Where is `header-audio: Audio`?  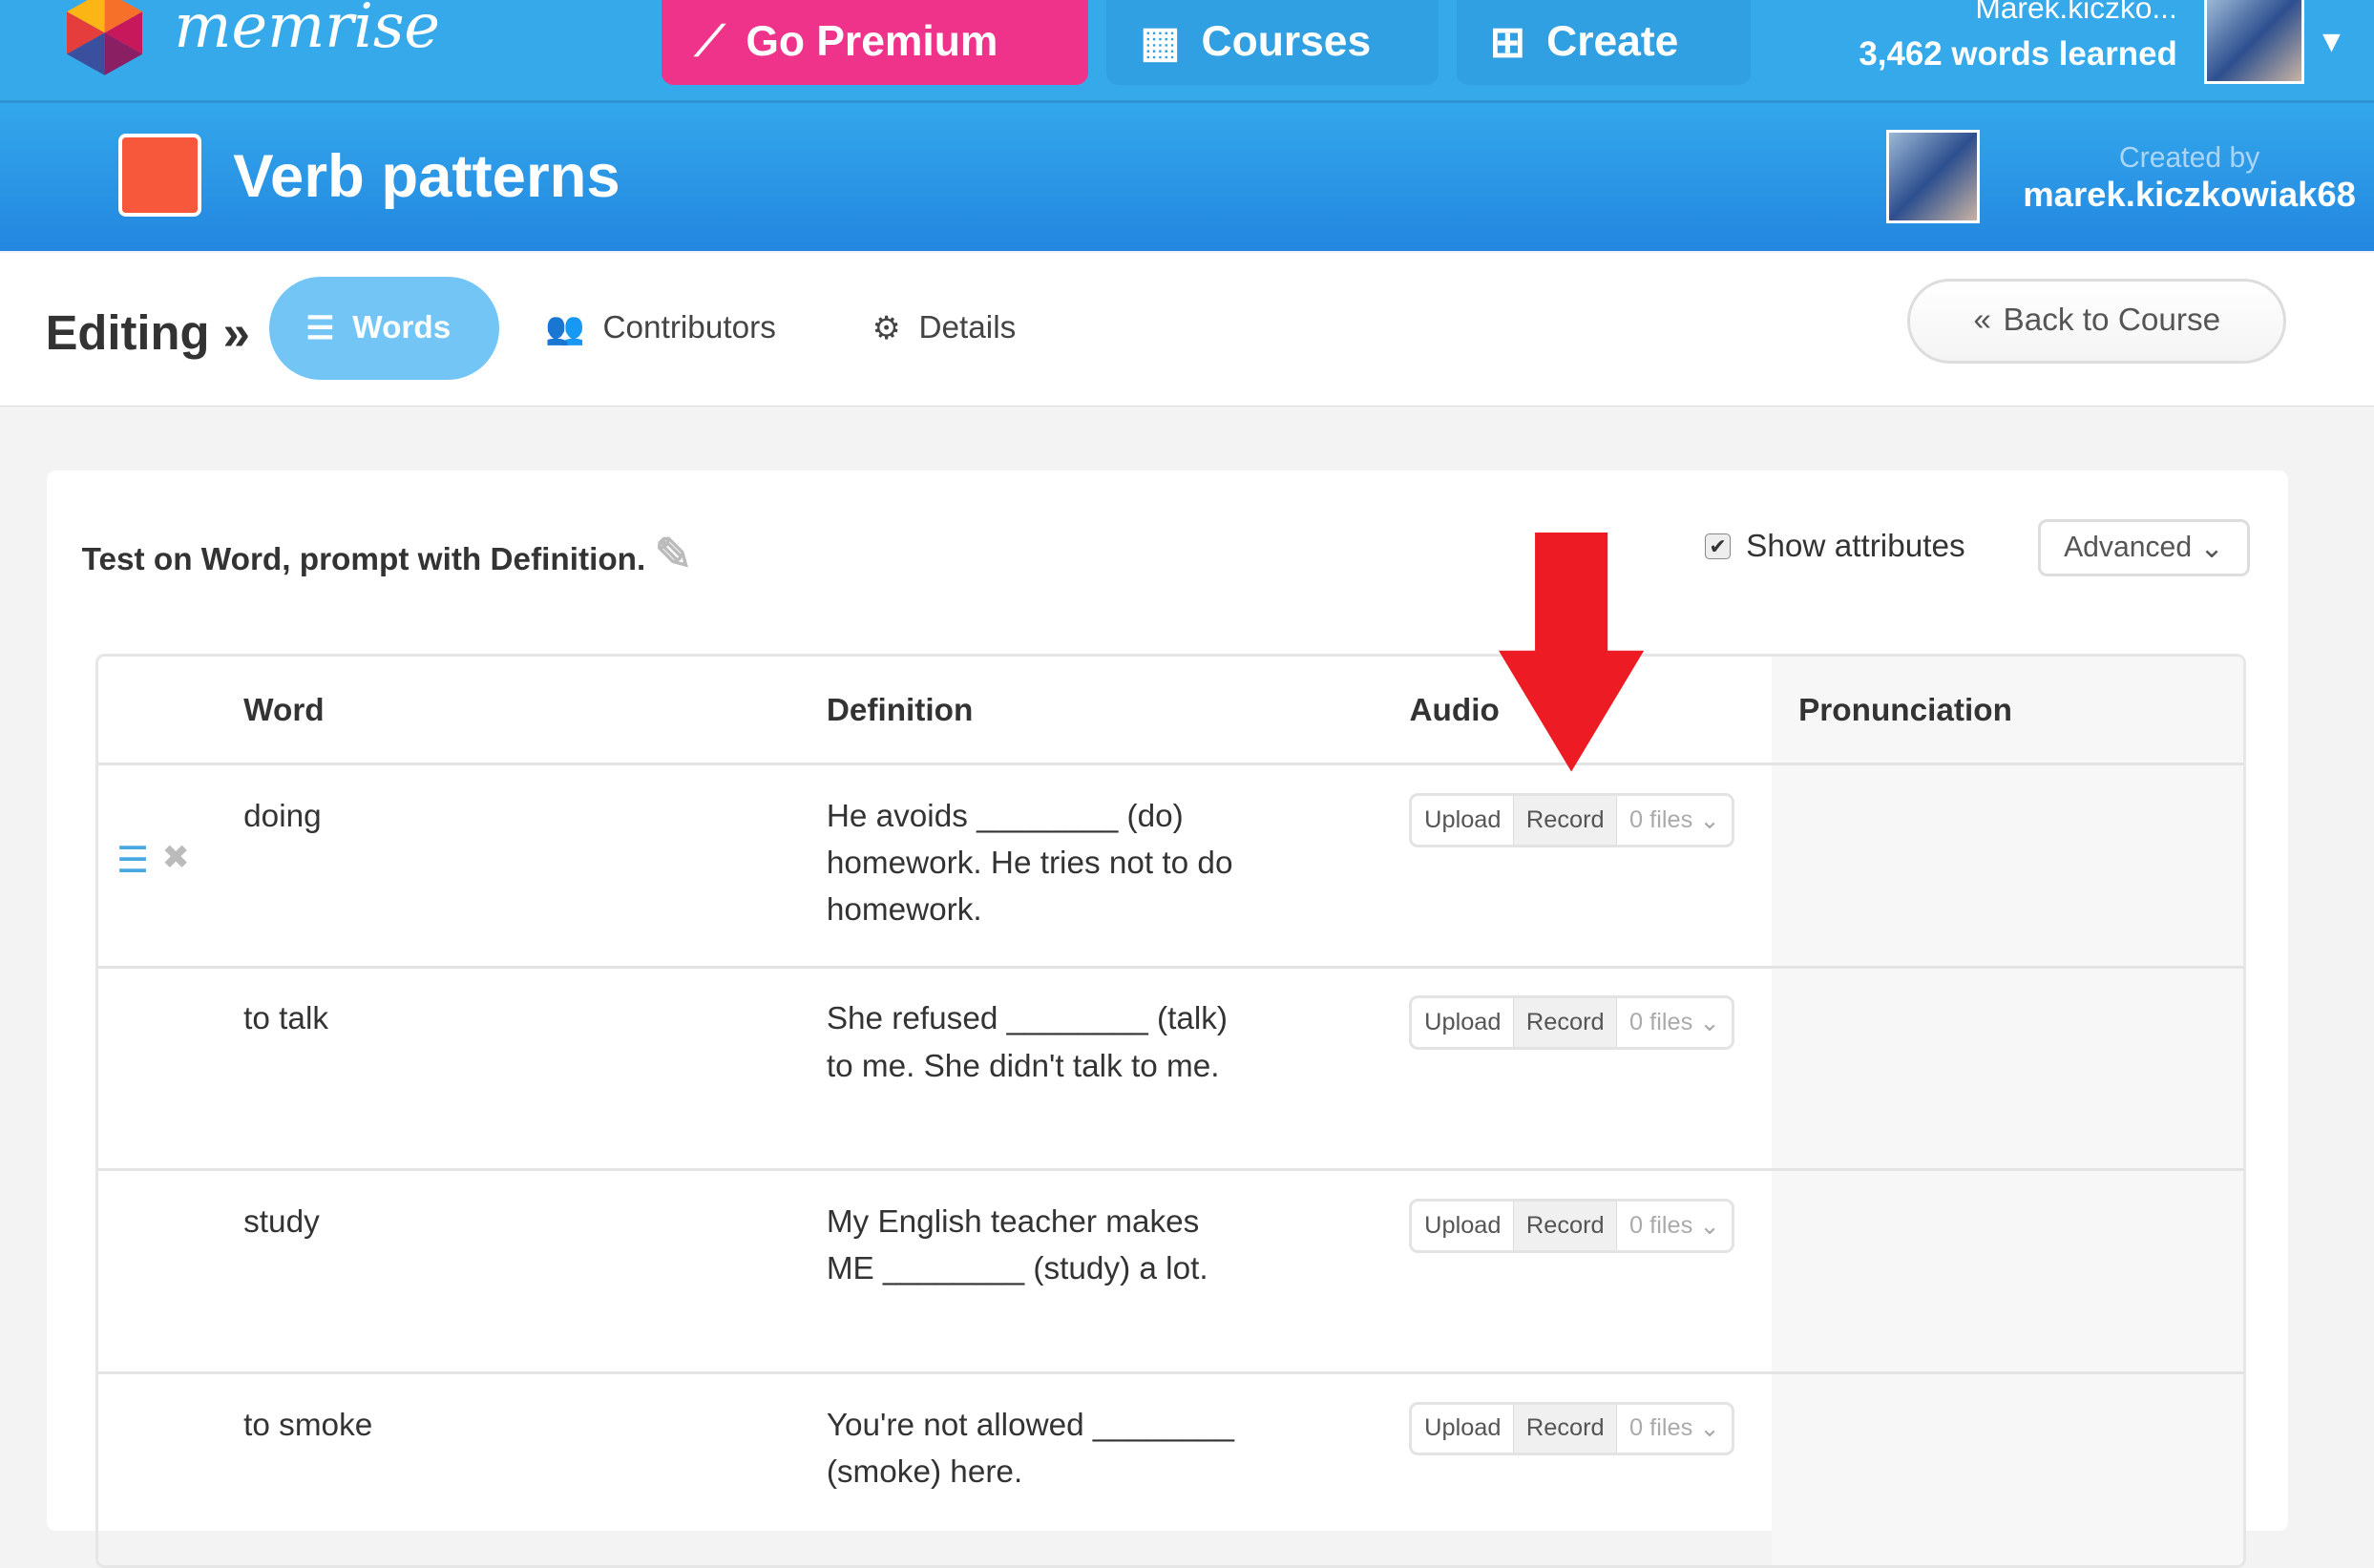 header-audio: Audio is located at coordinates (1454, 711).